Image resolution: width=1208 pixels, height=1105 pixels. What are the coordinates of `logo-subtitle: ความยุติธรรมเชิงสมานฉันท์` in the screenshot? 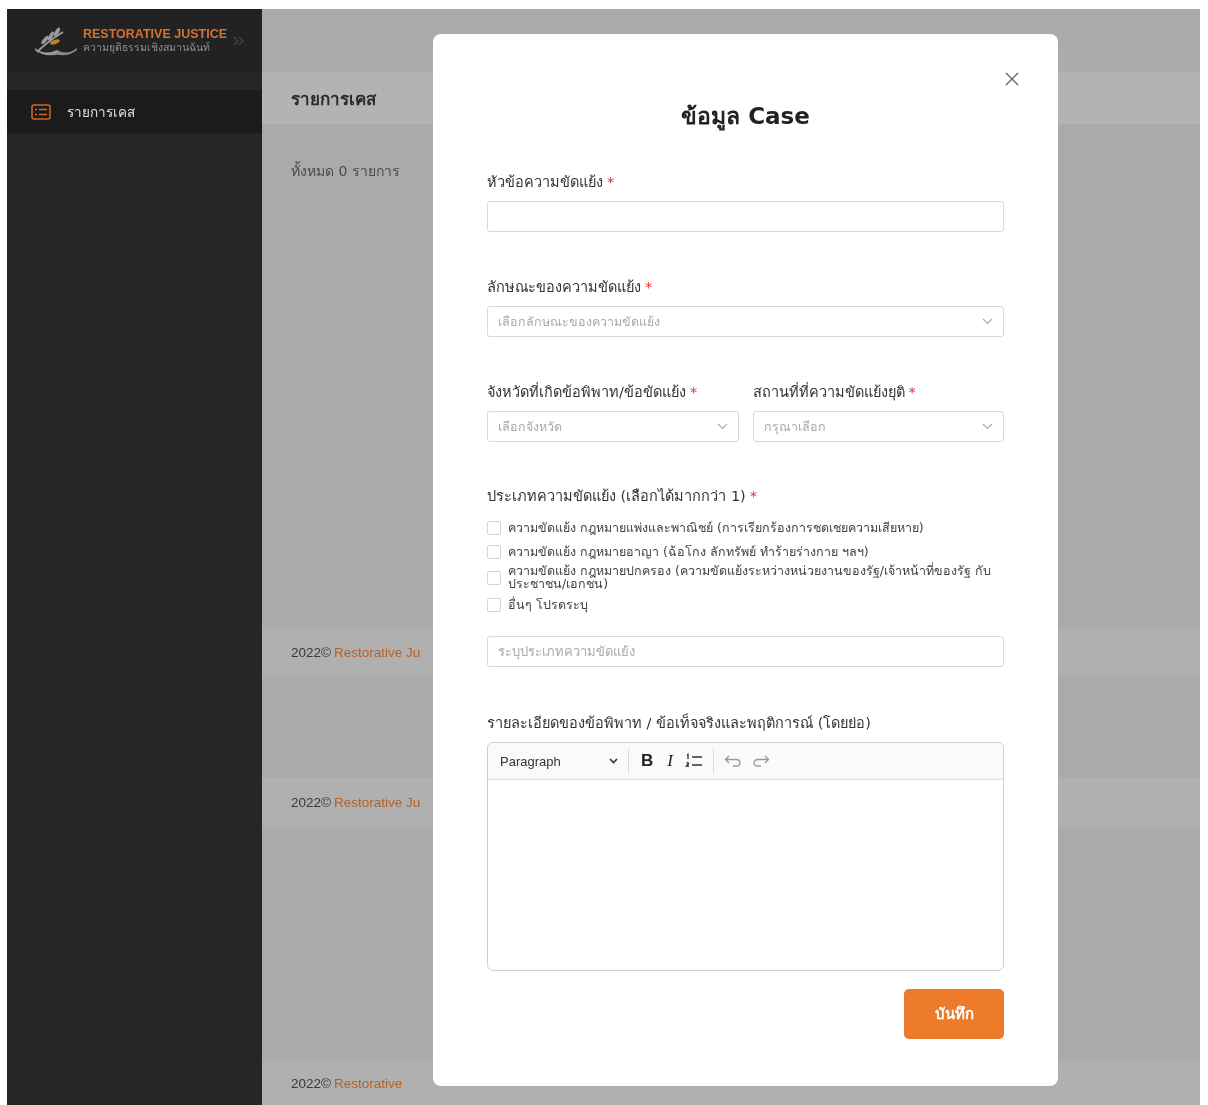 It's located at (147, 47).